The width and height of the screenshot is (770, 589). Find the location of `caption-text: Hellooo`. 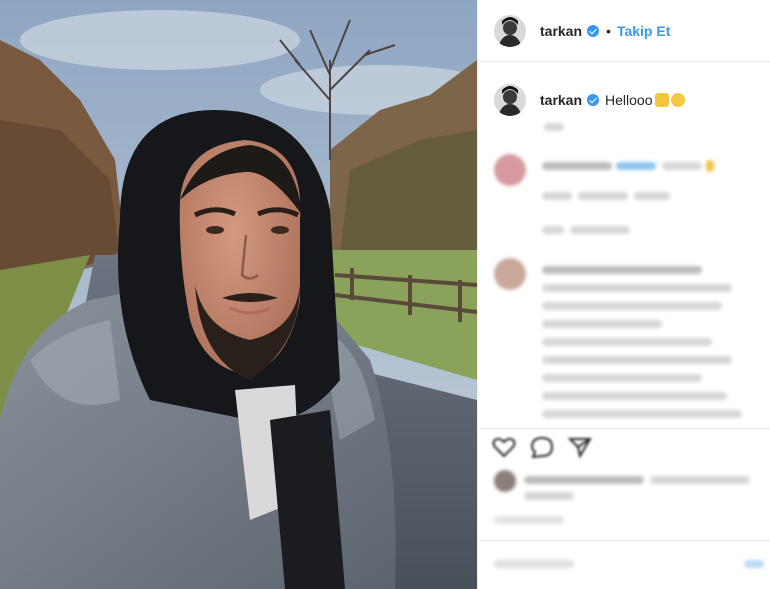

caption-text: Hellooo is located at coordinates (629, 100).